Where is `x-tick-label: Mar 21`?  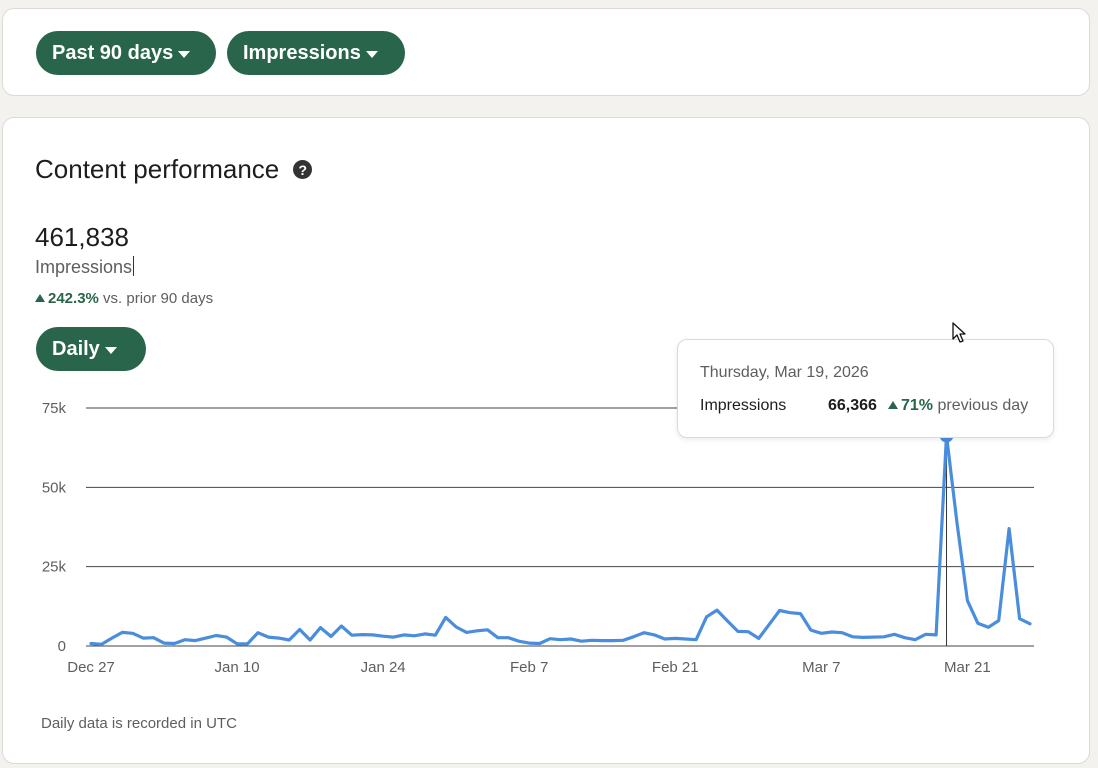
x-tick-label: Mar 21 is located at coordinates (967, 667).